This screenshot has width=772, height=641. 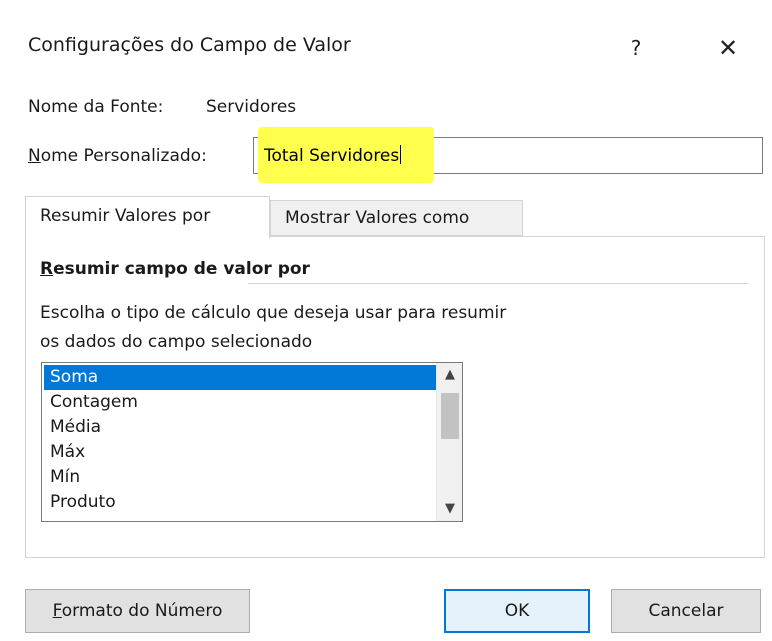 I want to click on scroll-thumb, so click(x=450, y=416).